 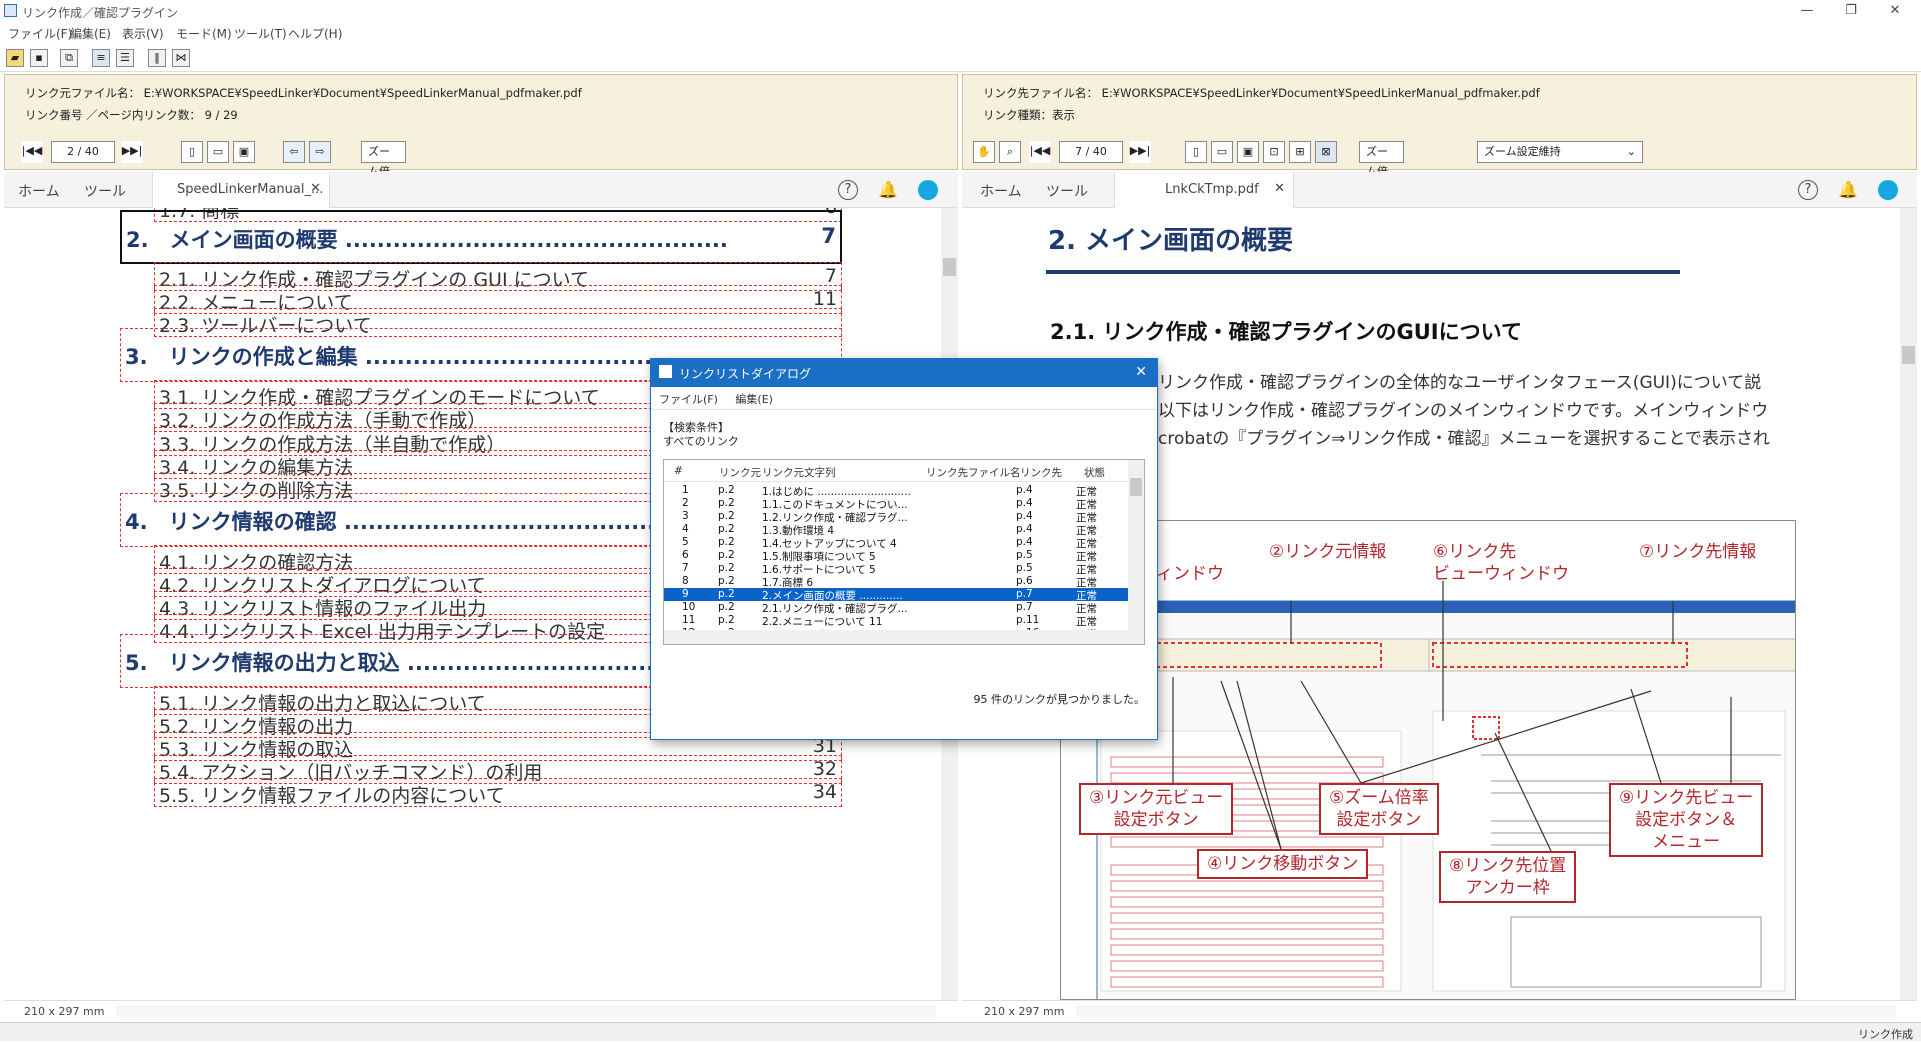 What do you see at coordinates (384, 179) in the screenshot?
I see `source-zoom-display: ズーム倍率: 103%` at bounding box center [384, 179].